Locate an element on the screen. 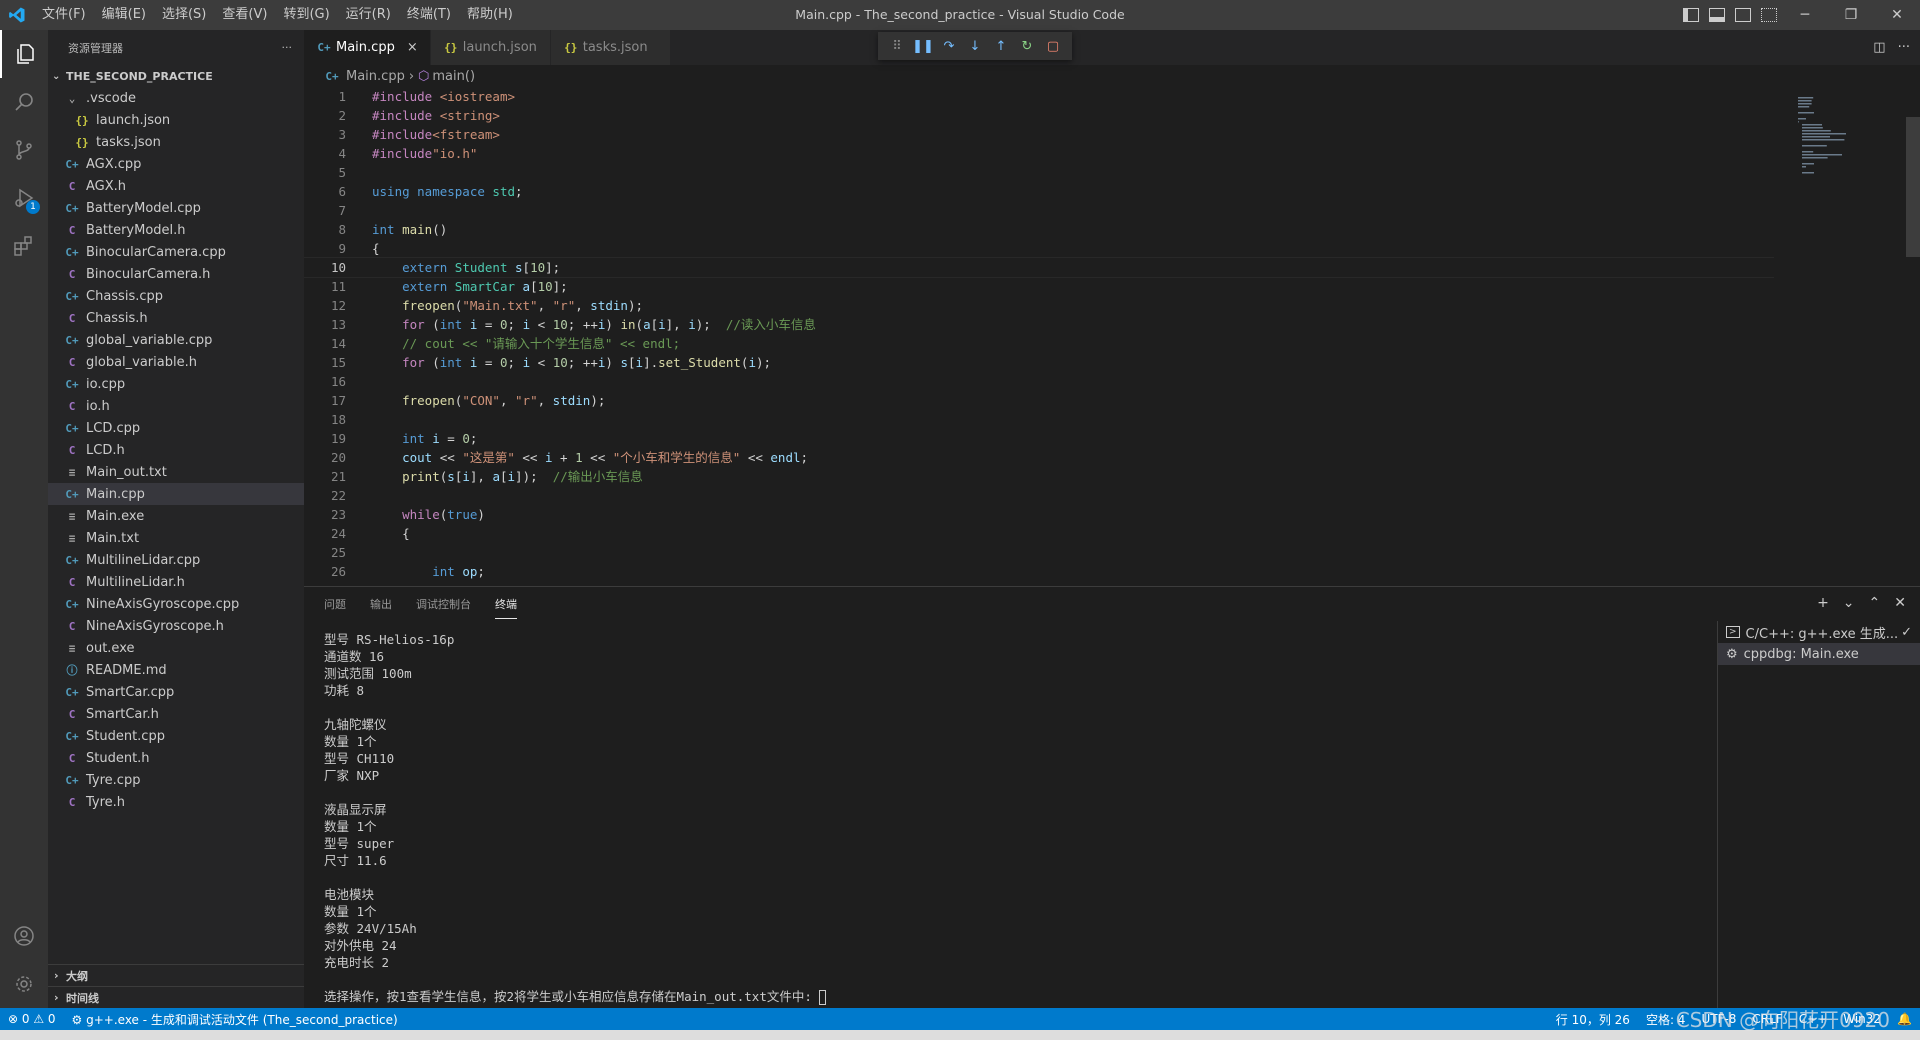 The width and height of the screenshot is (1920, 1040). tab-launch-json: {} launch.json is located at coordinates (490, 47).